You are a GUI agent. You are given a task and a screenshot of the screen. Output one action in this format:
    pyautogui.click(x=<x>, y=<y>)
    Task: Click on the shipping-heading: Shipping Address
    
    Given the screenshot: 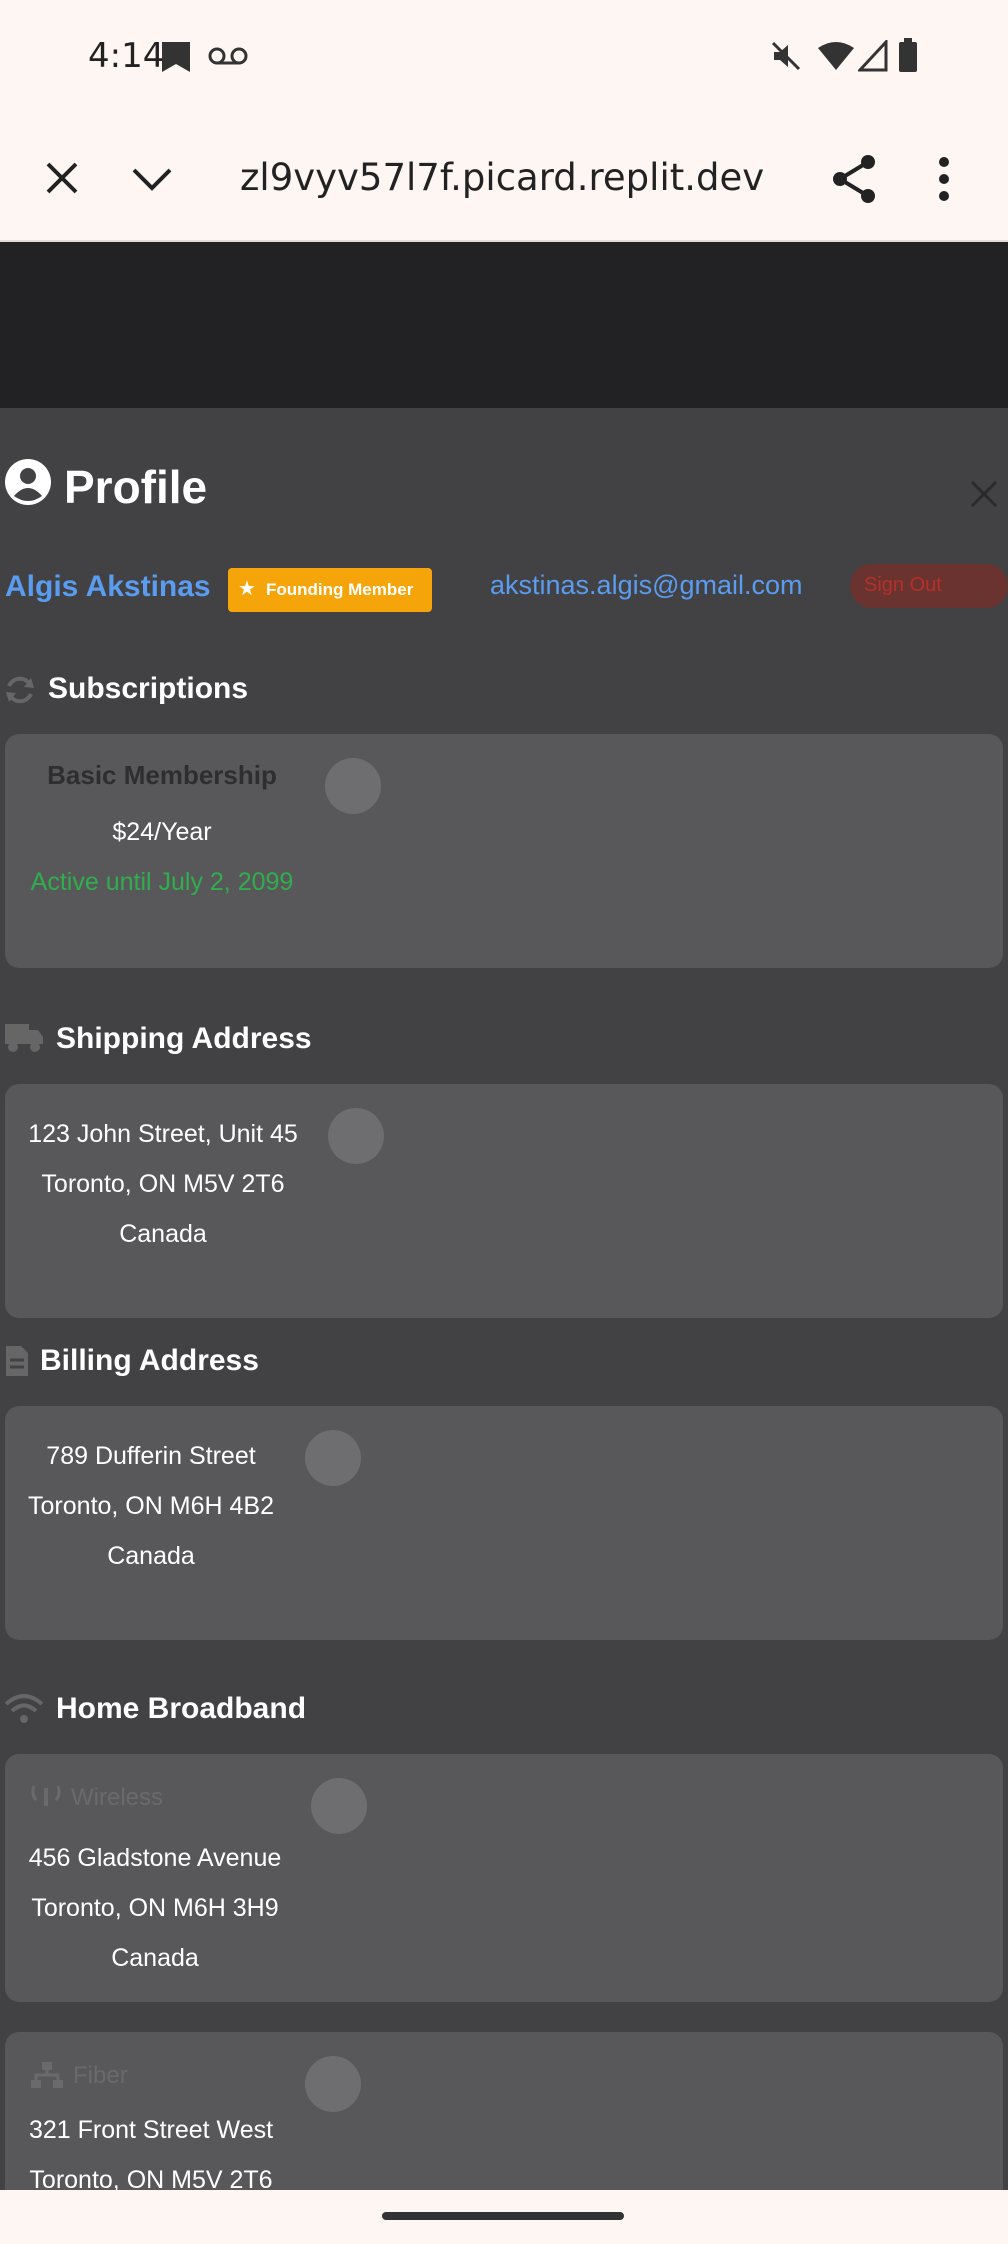 What is the action you would take?
    pyautogui.click(x=184, y=1038)
    